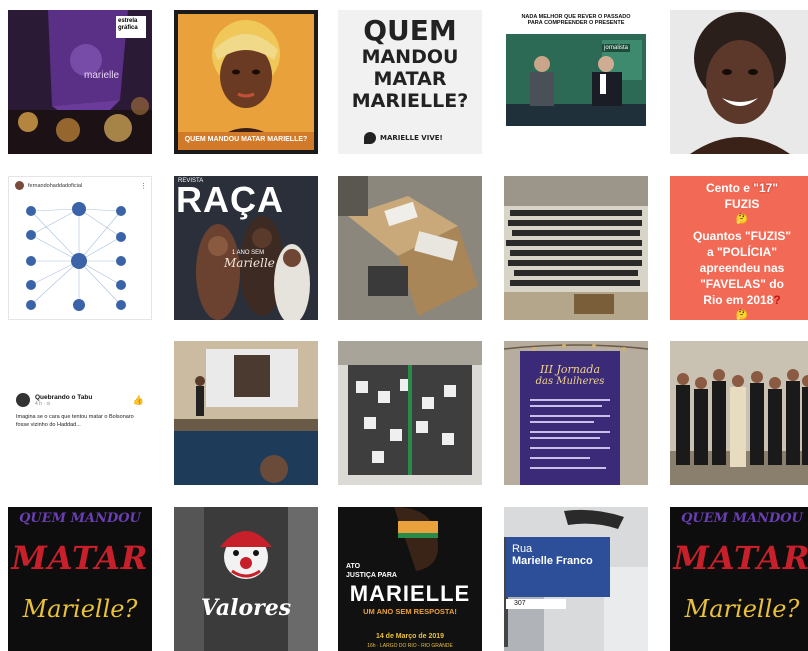 This screenshot has width=808, height=651. I want to click on post-header: fernandohaddadoficial ⋮, so click(81, 185).